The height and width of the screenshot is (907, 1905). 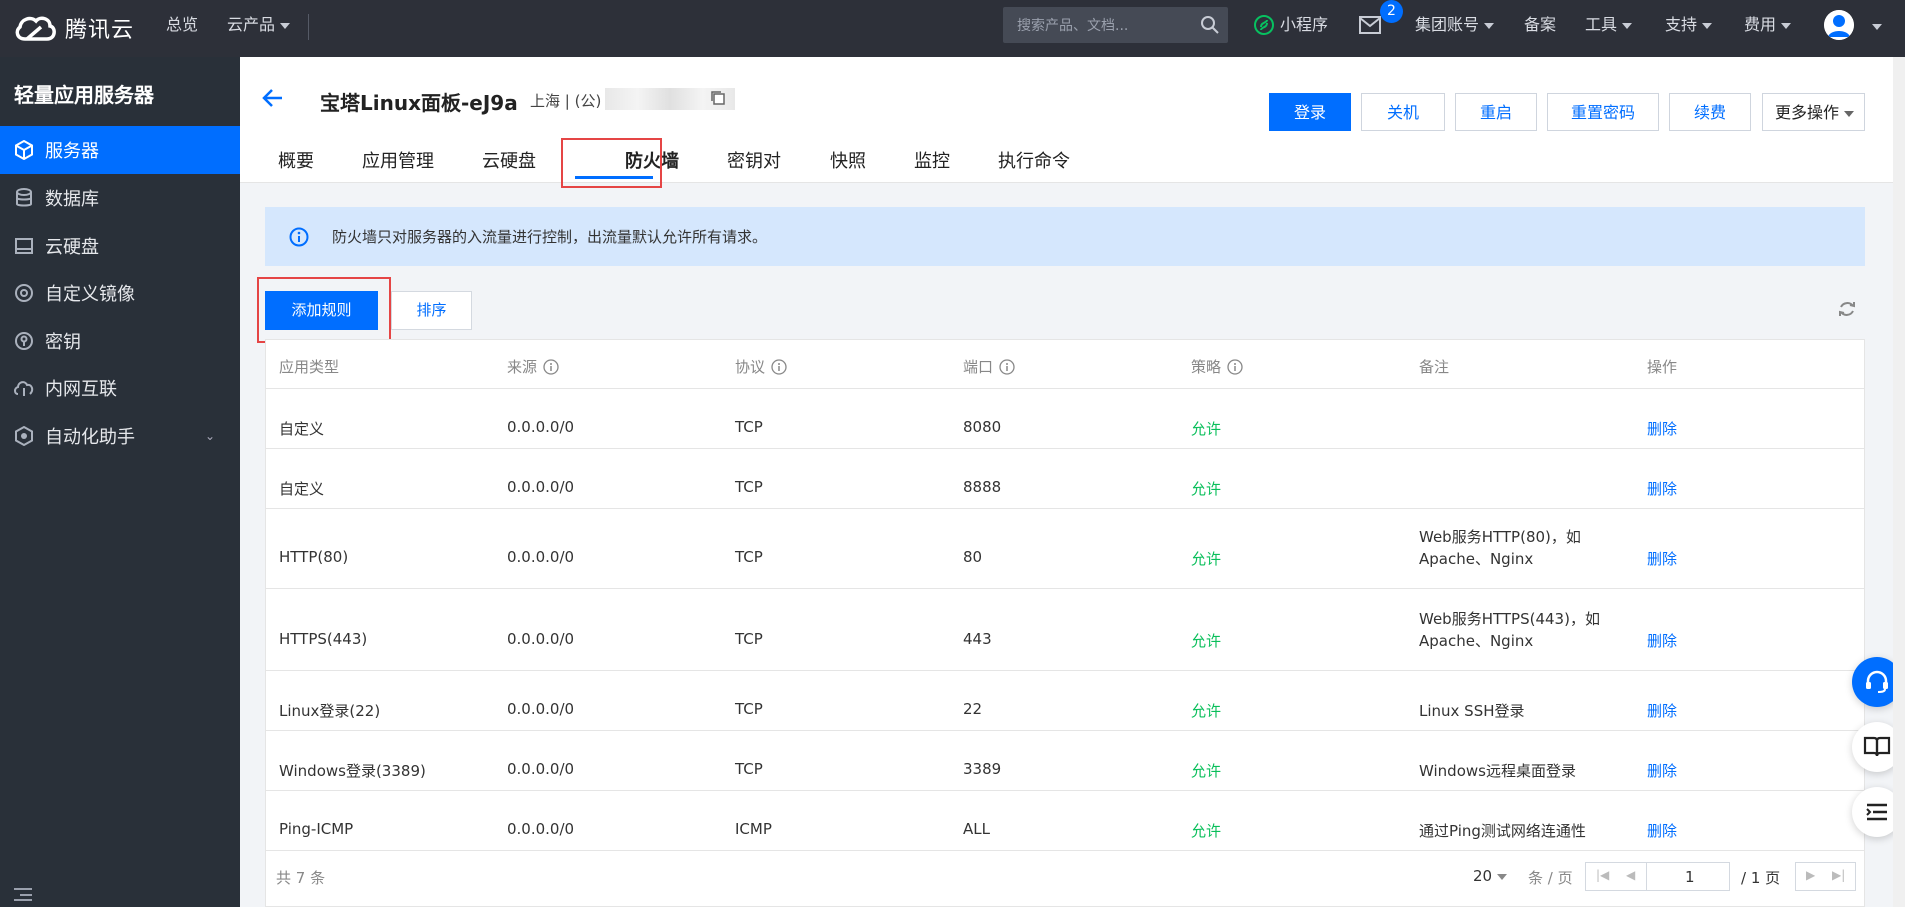 I want to click on tab-run-command: 执行命令, so click(x=1034, y=160).